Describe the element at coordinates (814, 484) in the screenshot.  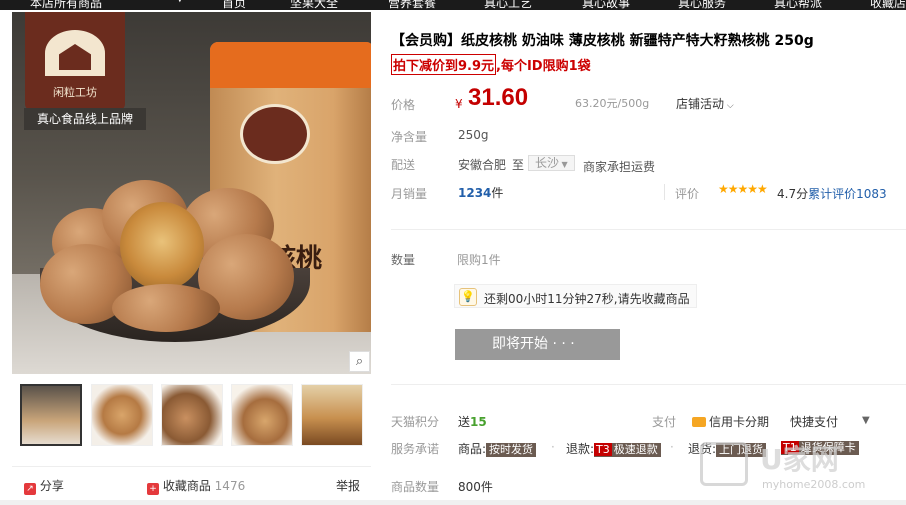
I see `watermark-url: myhome2008.com` at that location.